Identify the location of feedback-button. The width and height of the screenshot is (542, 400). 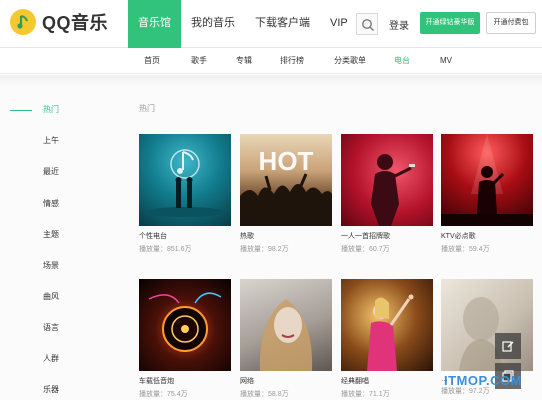
(508, 346).